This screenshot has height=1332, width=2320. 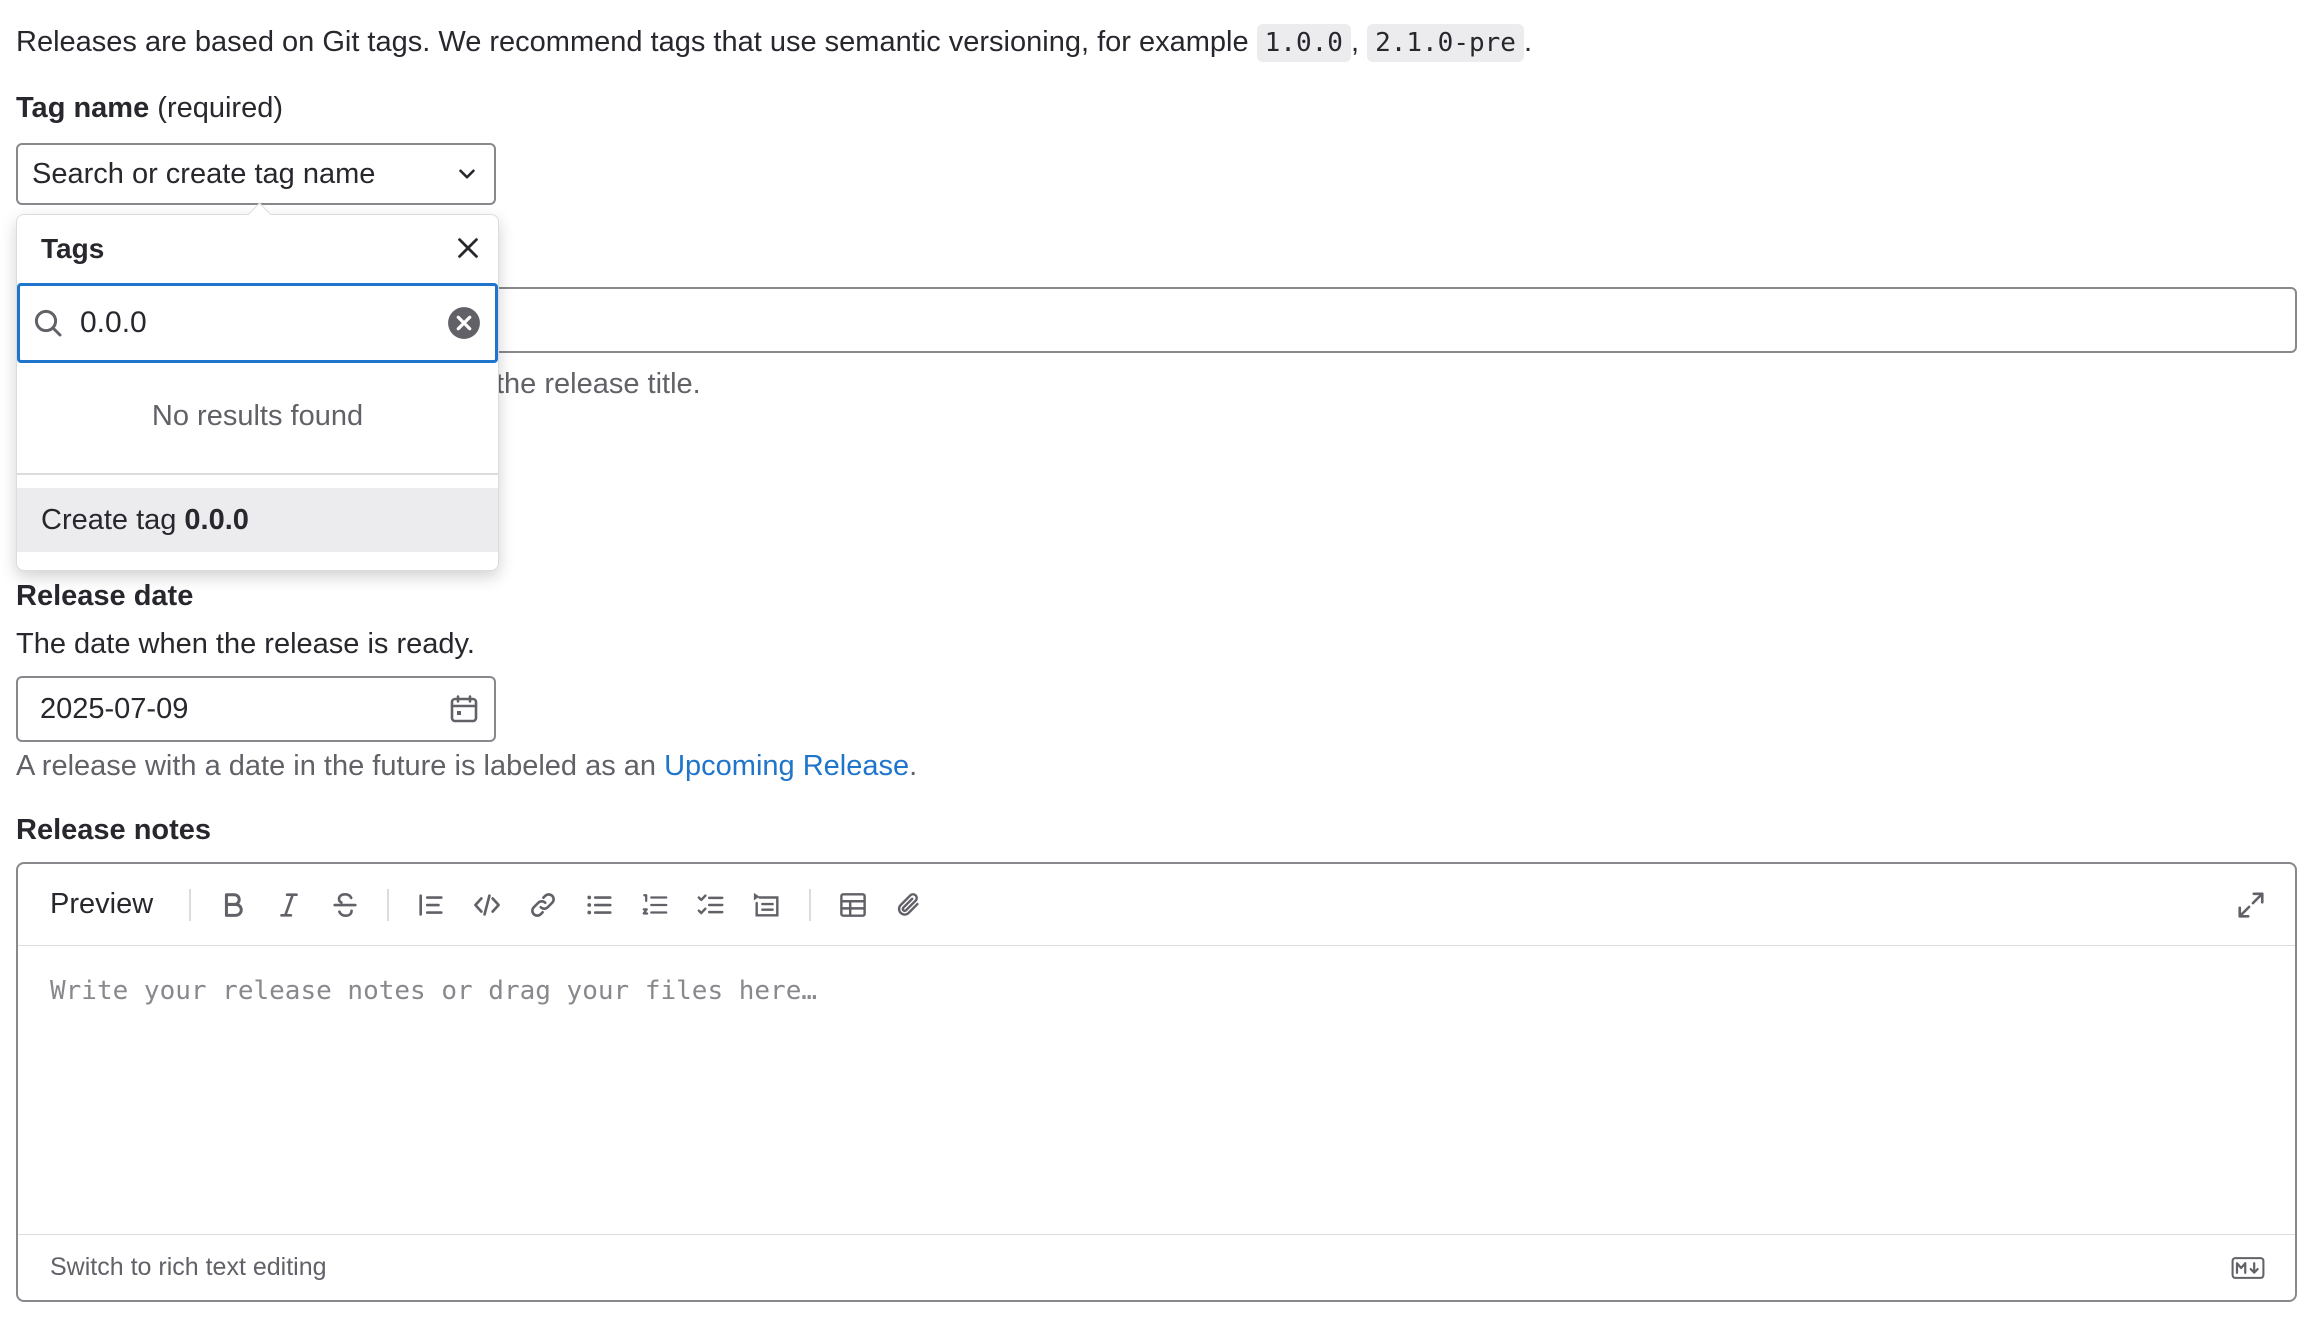 What do you see at coordinates (105, 596) in the screenshot?
I see `release-date-label: Release date` at bounding box center [105, 596].